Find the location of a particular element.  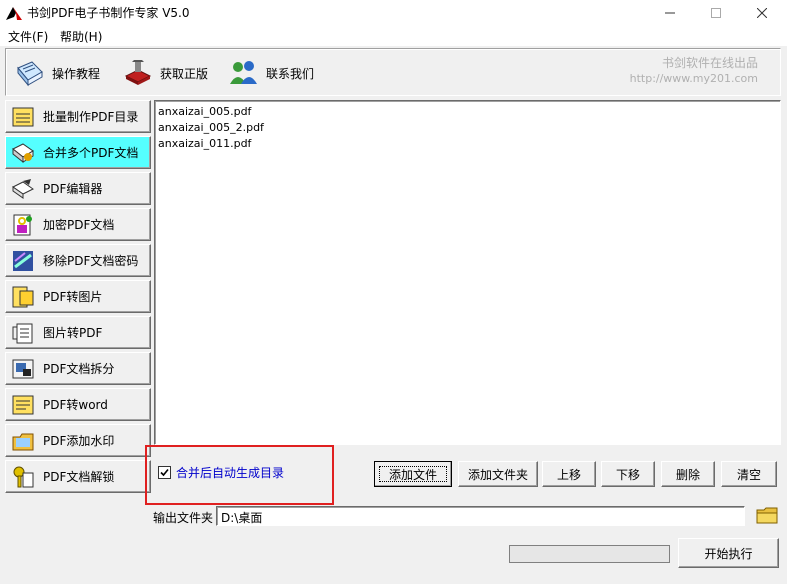

sidebar-item-label: 移除PDF文档密码 is located at coordinates (91, 261).